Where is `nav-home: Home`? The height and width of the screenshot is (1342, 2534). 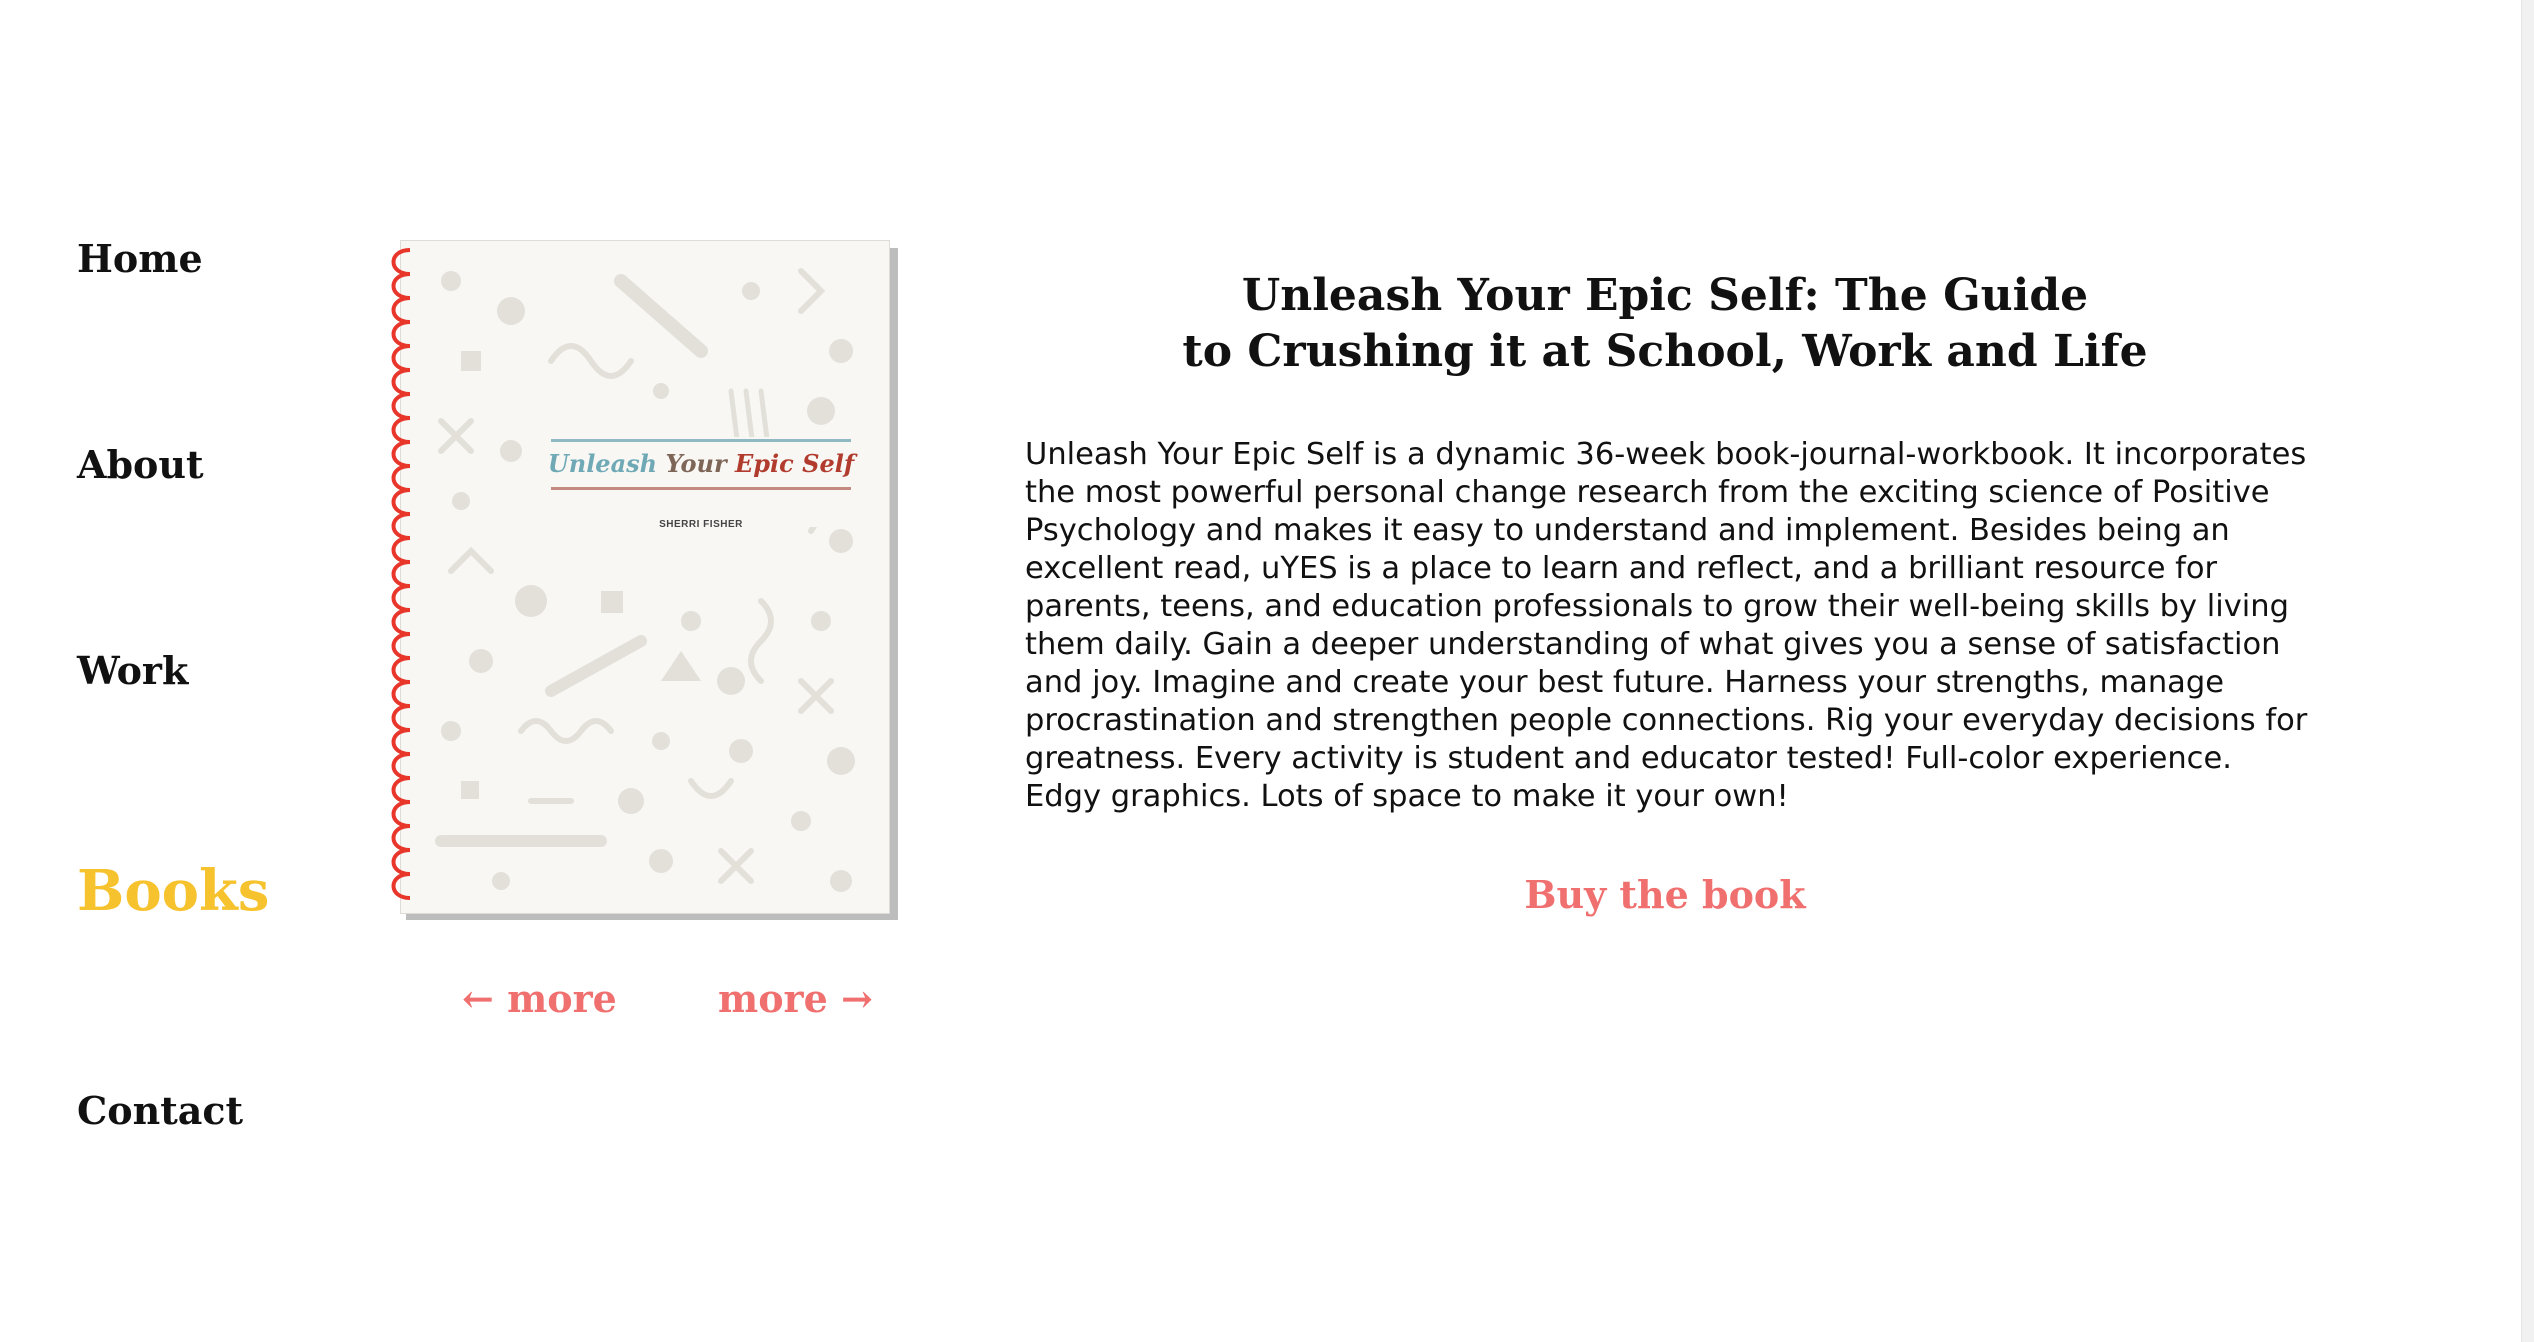
nav-home: Home is located at coordinates (140, 258).